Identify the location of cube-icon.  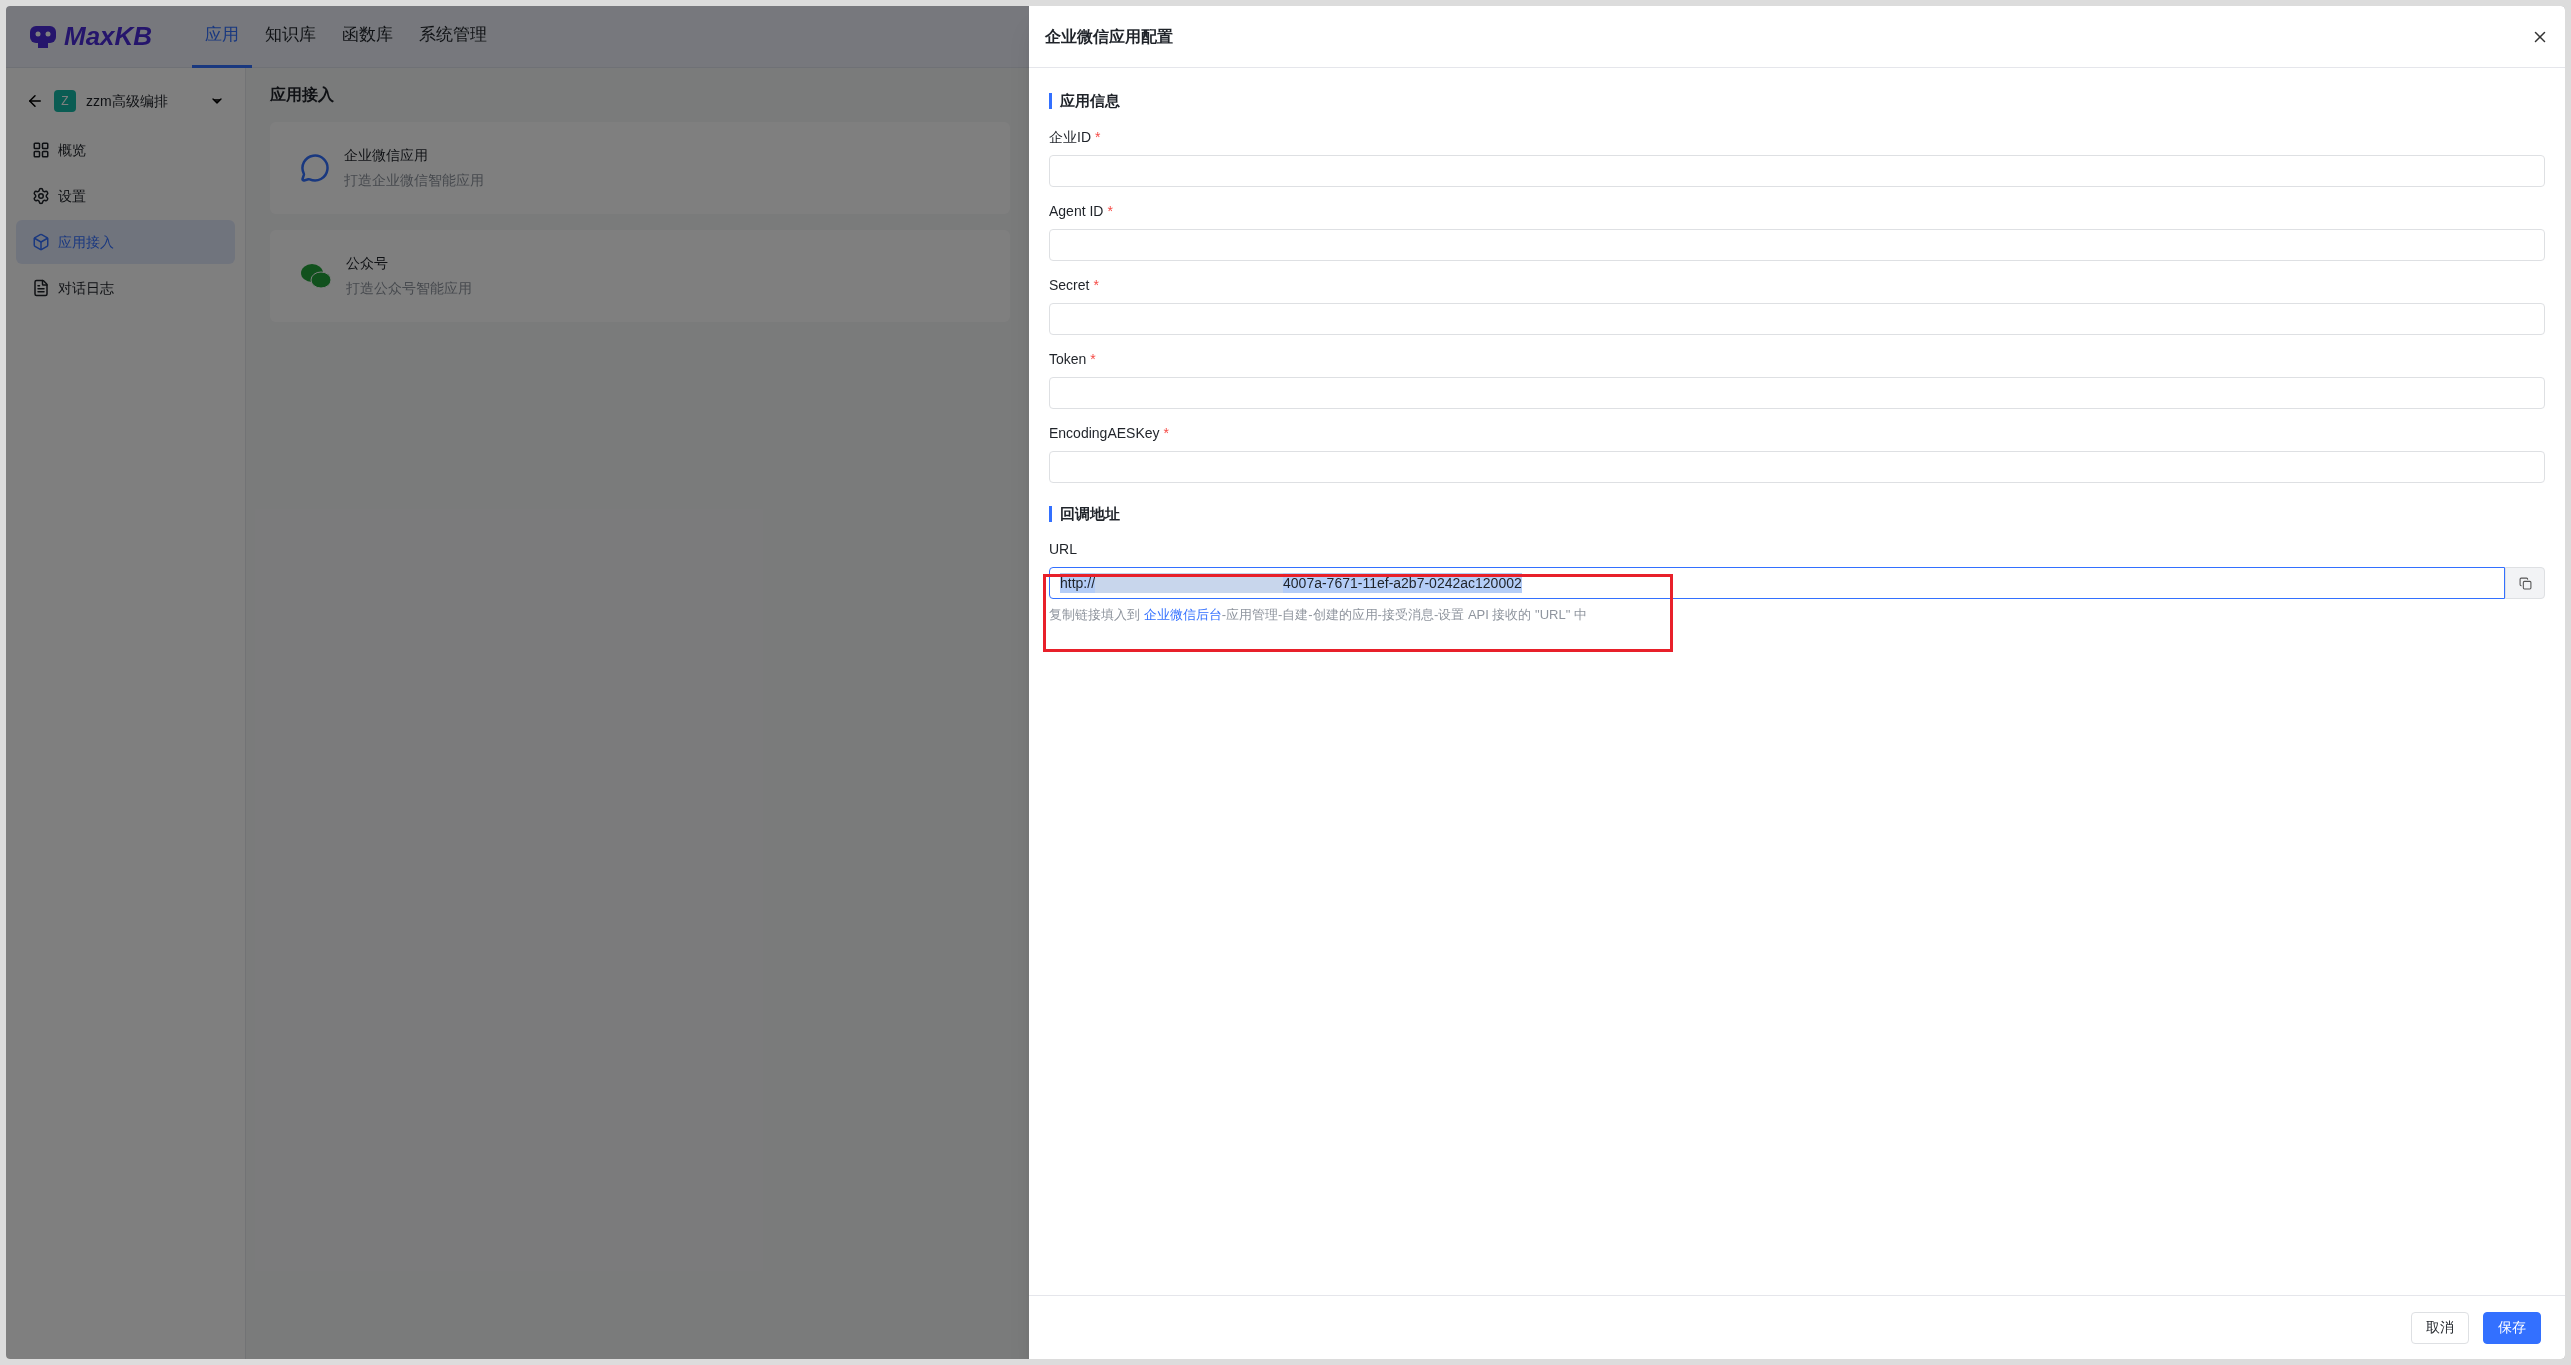
(41, 242).